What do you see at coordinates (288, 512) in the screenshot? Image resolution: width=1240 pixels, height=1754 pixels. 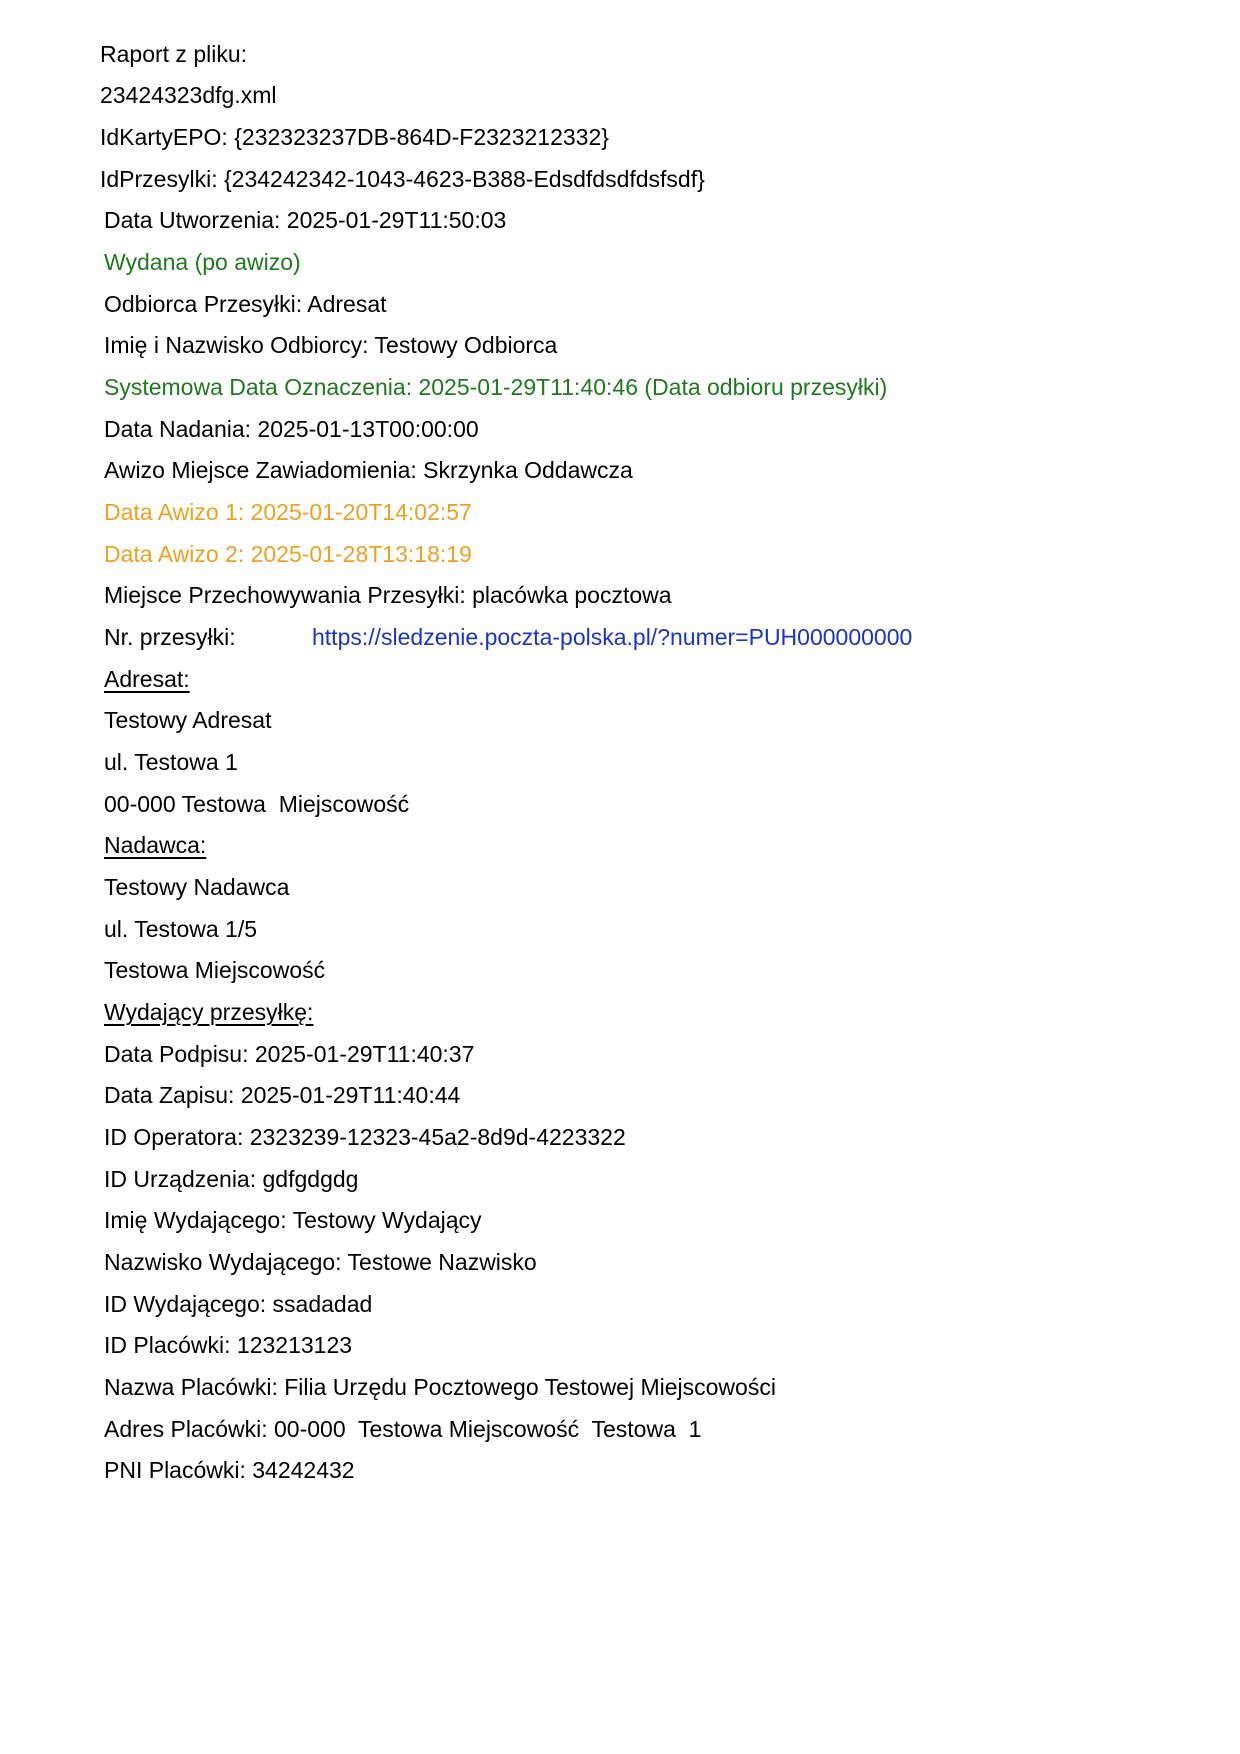 I see `data-awizo-1: Data Awizo 1: 2025-01-20T14:02:57` at bounding box center [288, 512].